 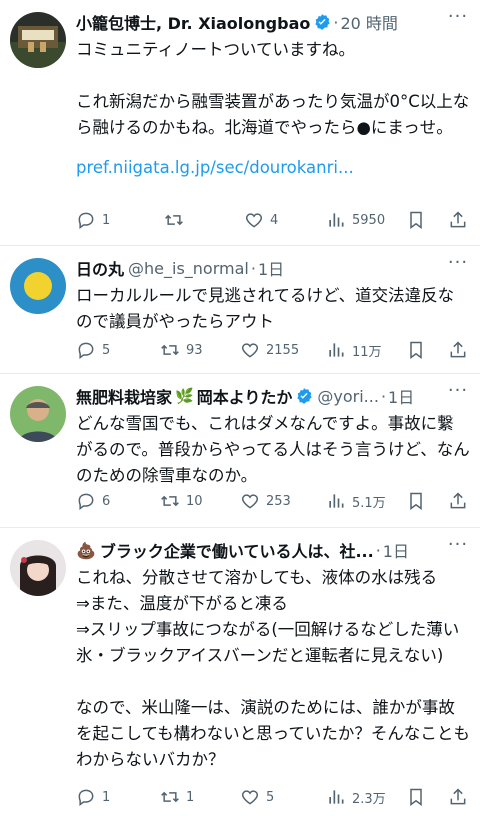 What do you see at coordinates (194, 350) in the screenshot?
I see `repost-count: 93` at bounding box center [194, 350].